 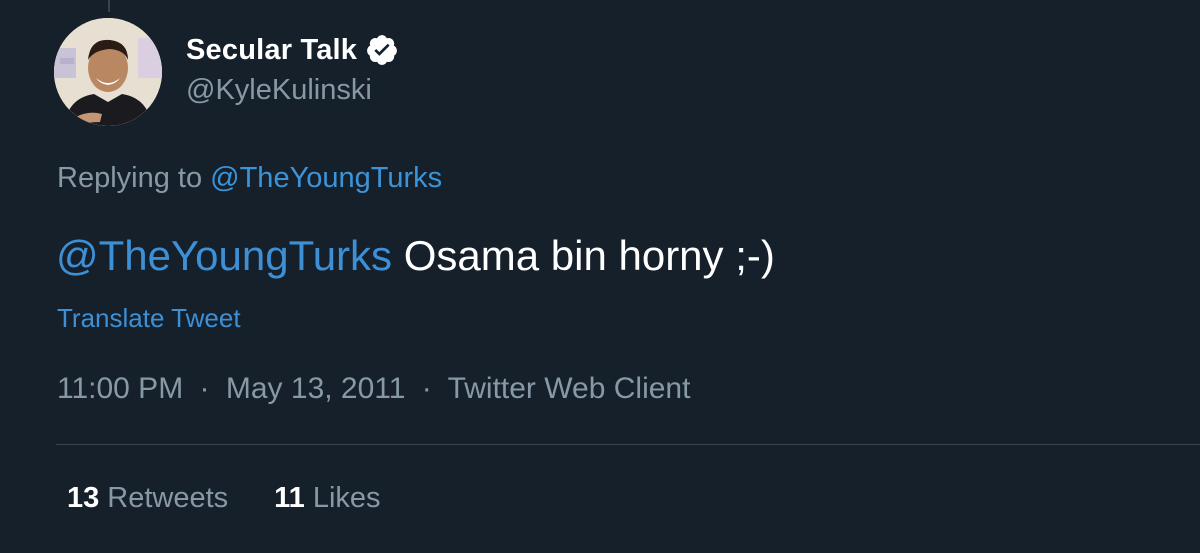 What do you see at coordinates (279, 90) in the screenshot?
I see `author-handle: @KyleKulinski` at bounding box center [279, 90].